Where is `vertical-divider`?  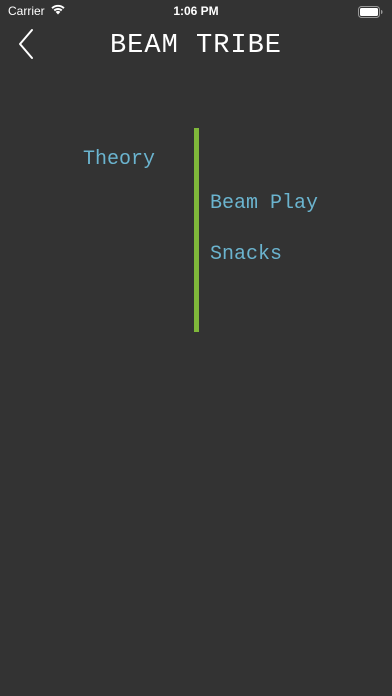
vertical-divider is located at coordinates (196, 230).